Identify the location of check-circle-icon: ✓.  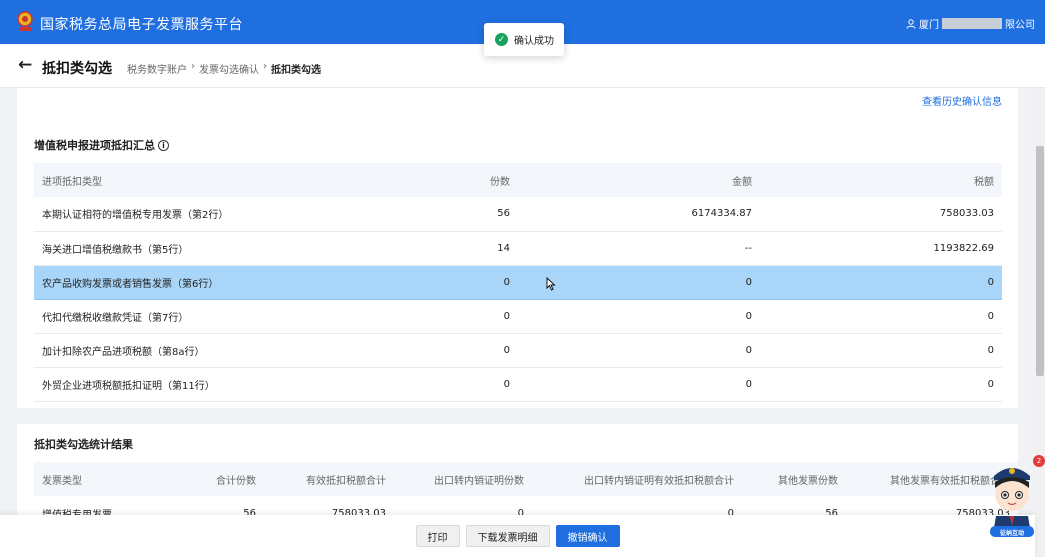
(501, 39).